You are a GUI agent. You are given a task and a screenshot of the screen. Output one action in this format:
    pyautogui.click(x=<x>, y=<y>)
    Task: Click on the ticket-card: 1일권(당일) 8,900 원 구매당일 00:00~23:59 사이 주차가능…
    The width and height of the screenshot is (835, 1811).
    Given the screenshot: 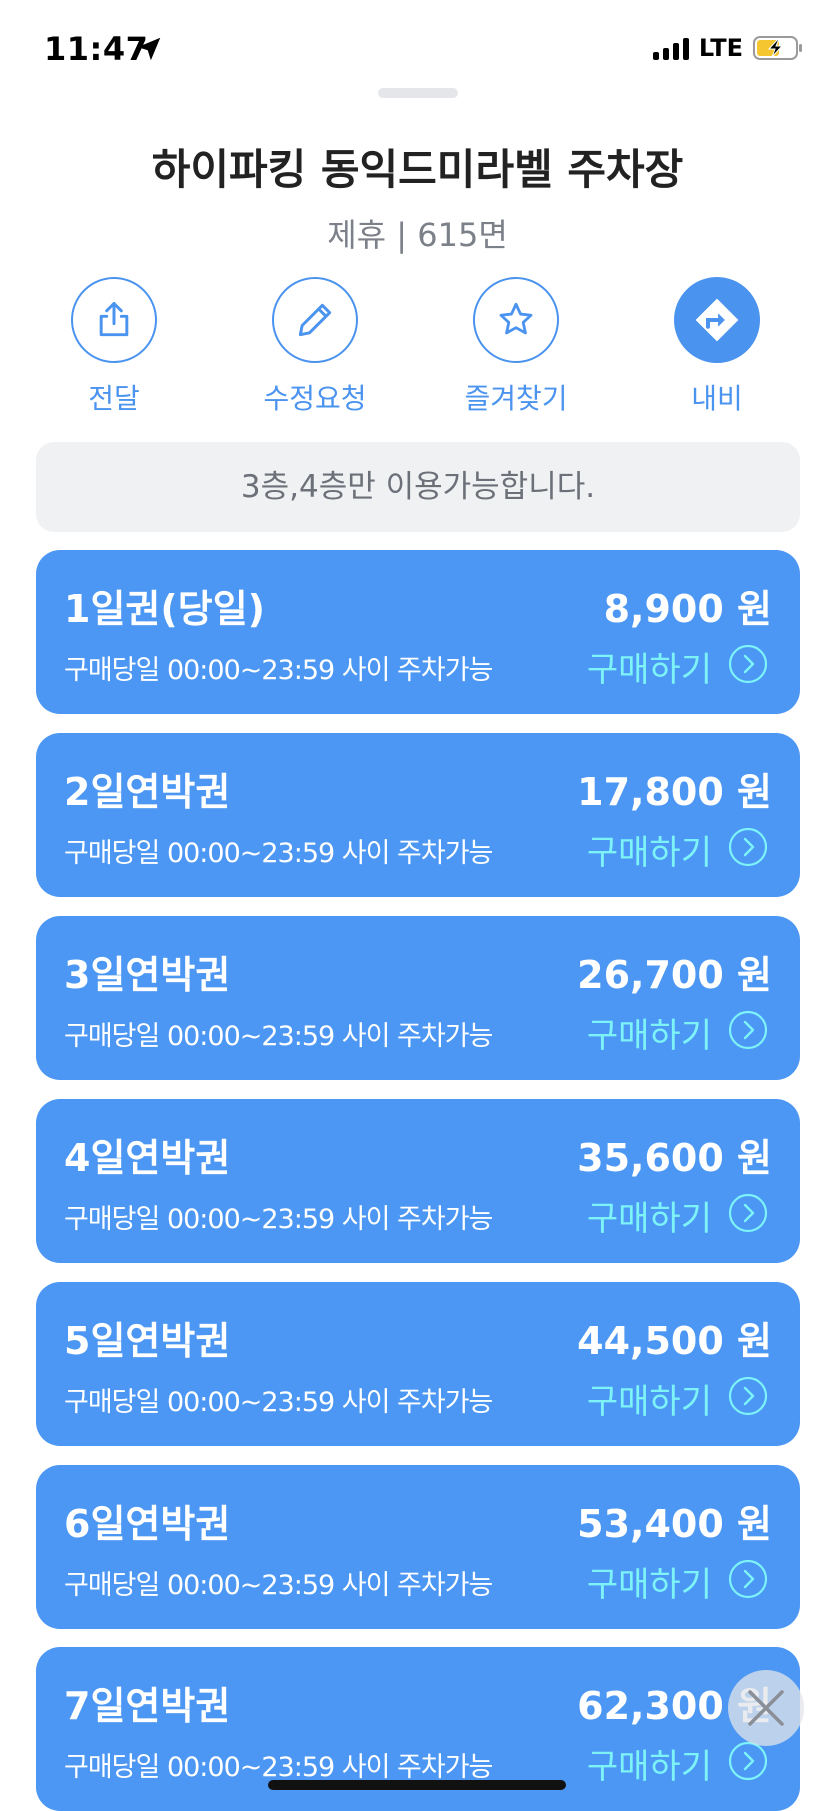 What is the action you would take?
    pyautogui.click(x=418, y=632)
    